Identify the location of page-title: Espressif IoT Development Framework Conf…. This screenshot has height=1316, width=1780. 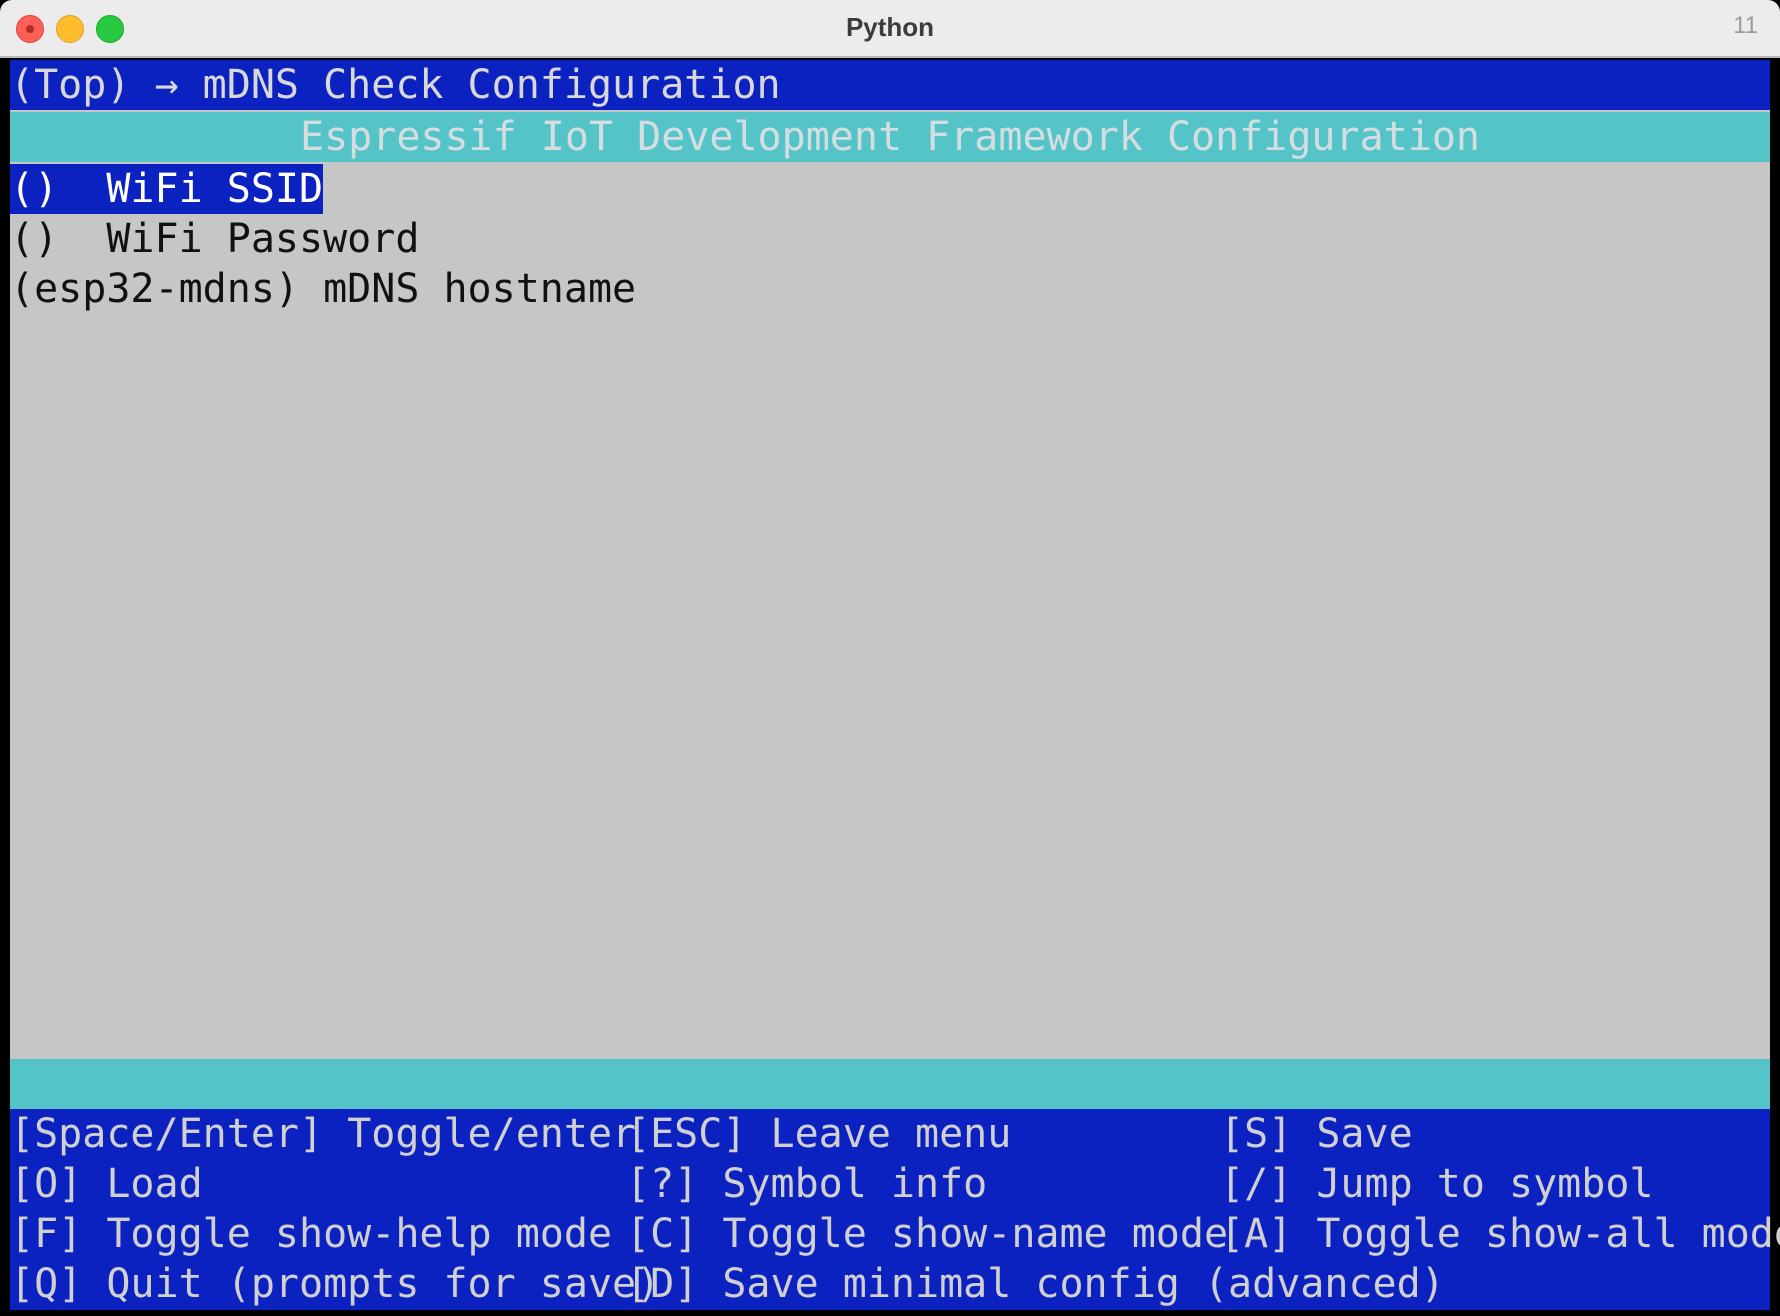
(890, 137).